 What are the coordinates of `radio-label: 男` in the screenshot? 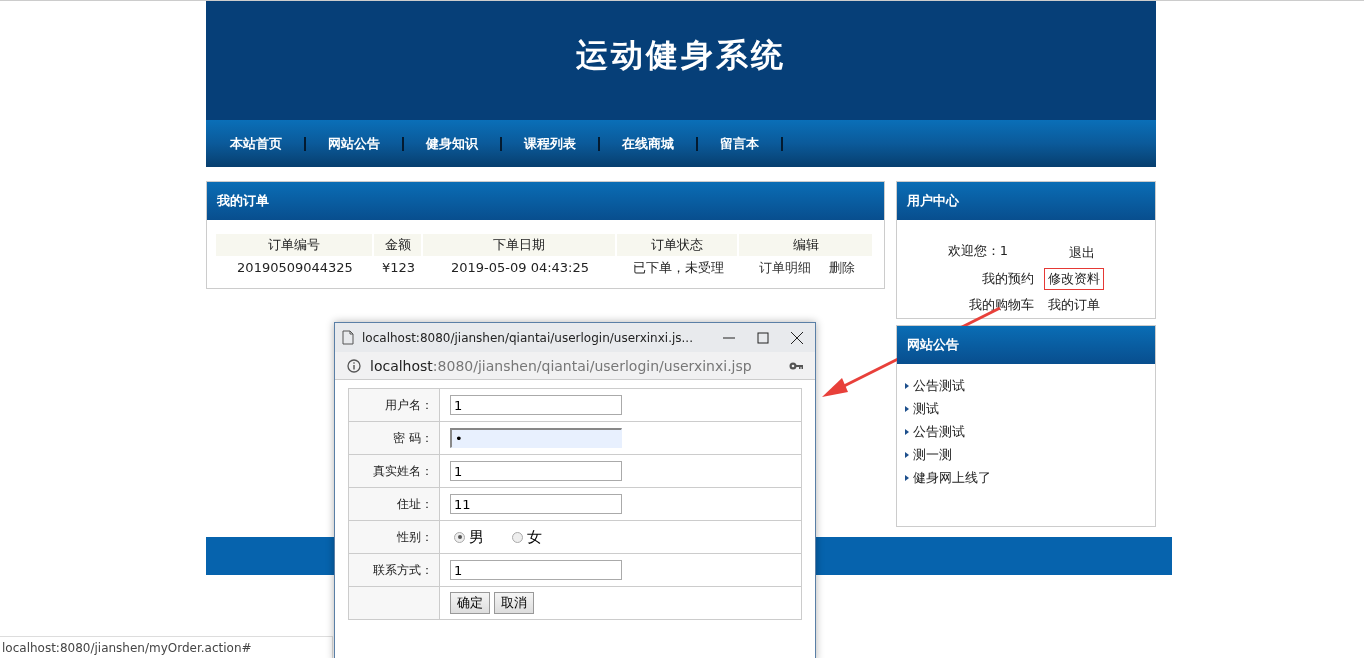 It's located at (476, 537).